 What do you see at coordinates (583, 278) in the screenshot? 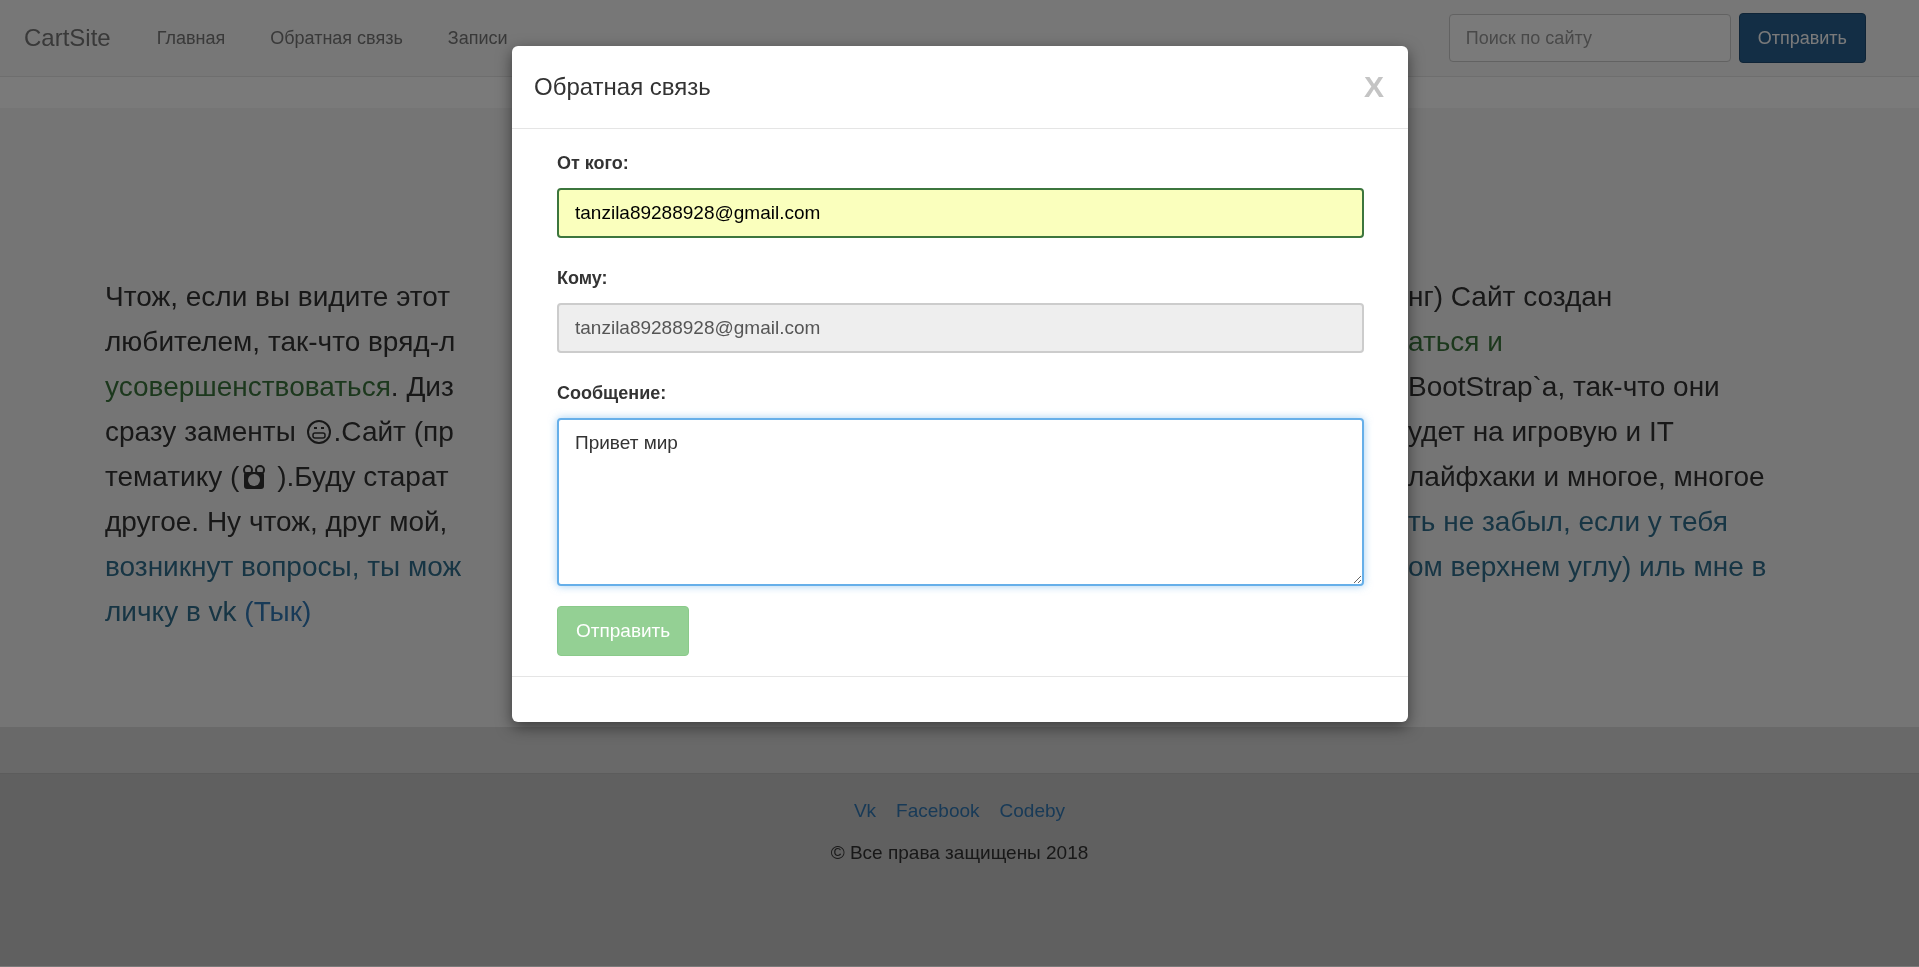
I see `field-label: Кому:` at bounding box center [583, 278].